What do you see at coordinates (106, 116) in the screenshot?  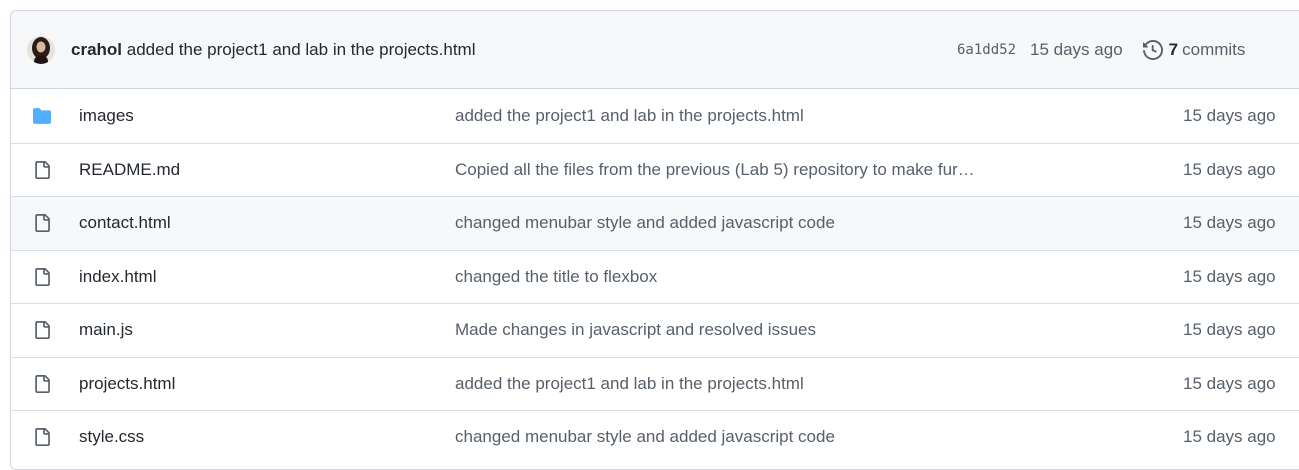 I see `file-name-link: images` at bounding box center [106, 116].